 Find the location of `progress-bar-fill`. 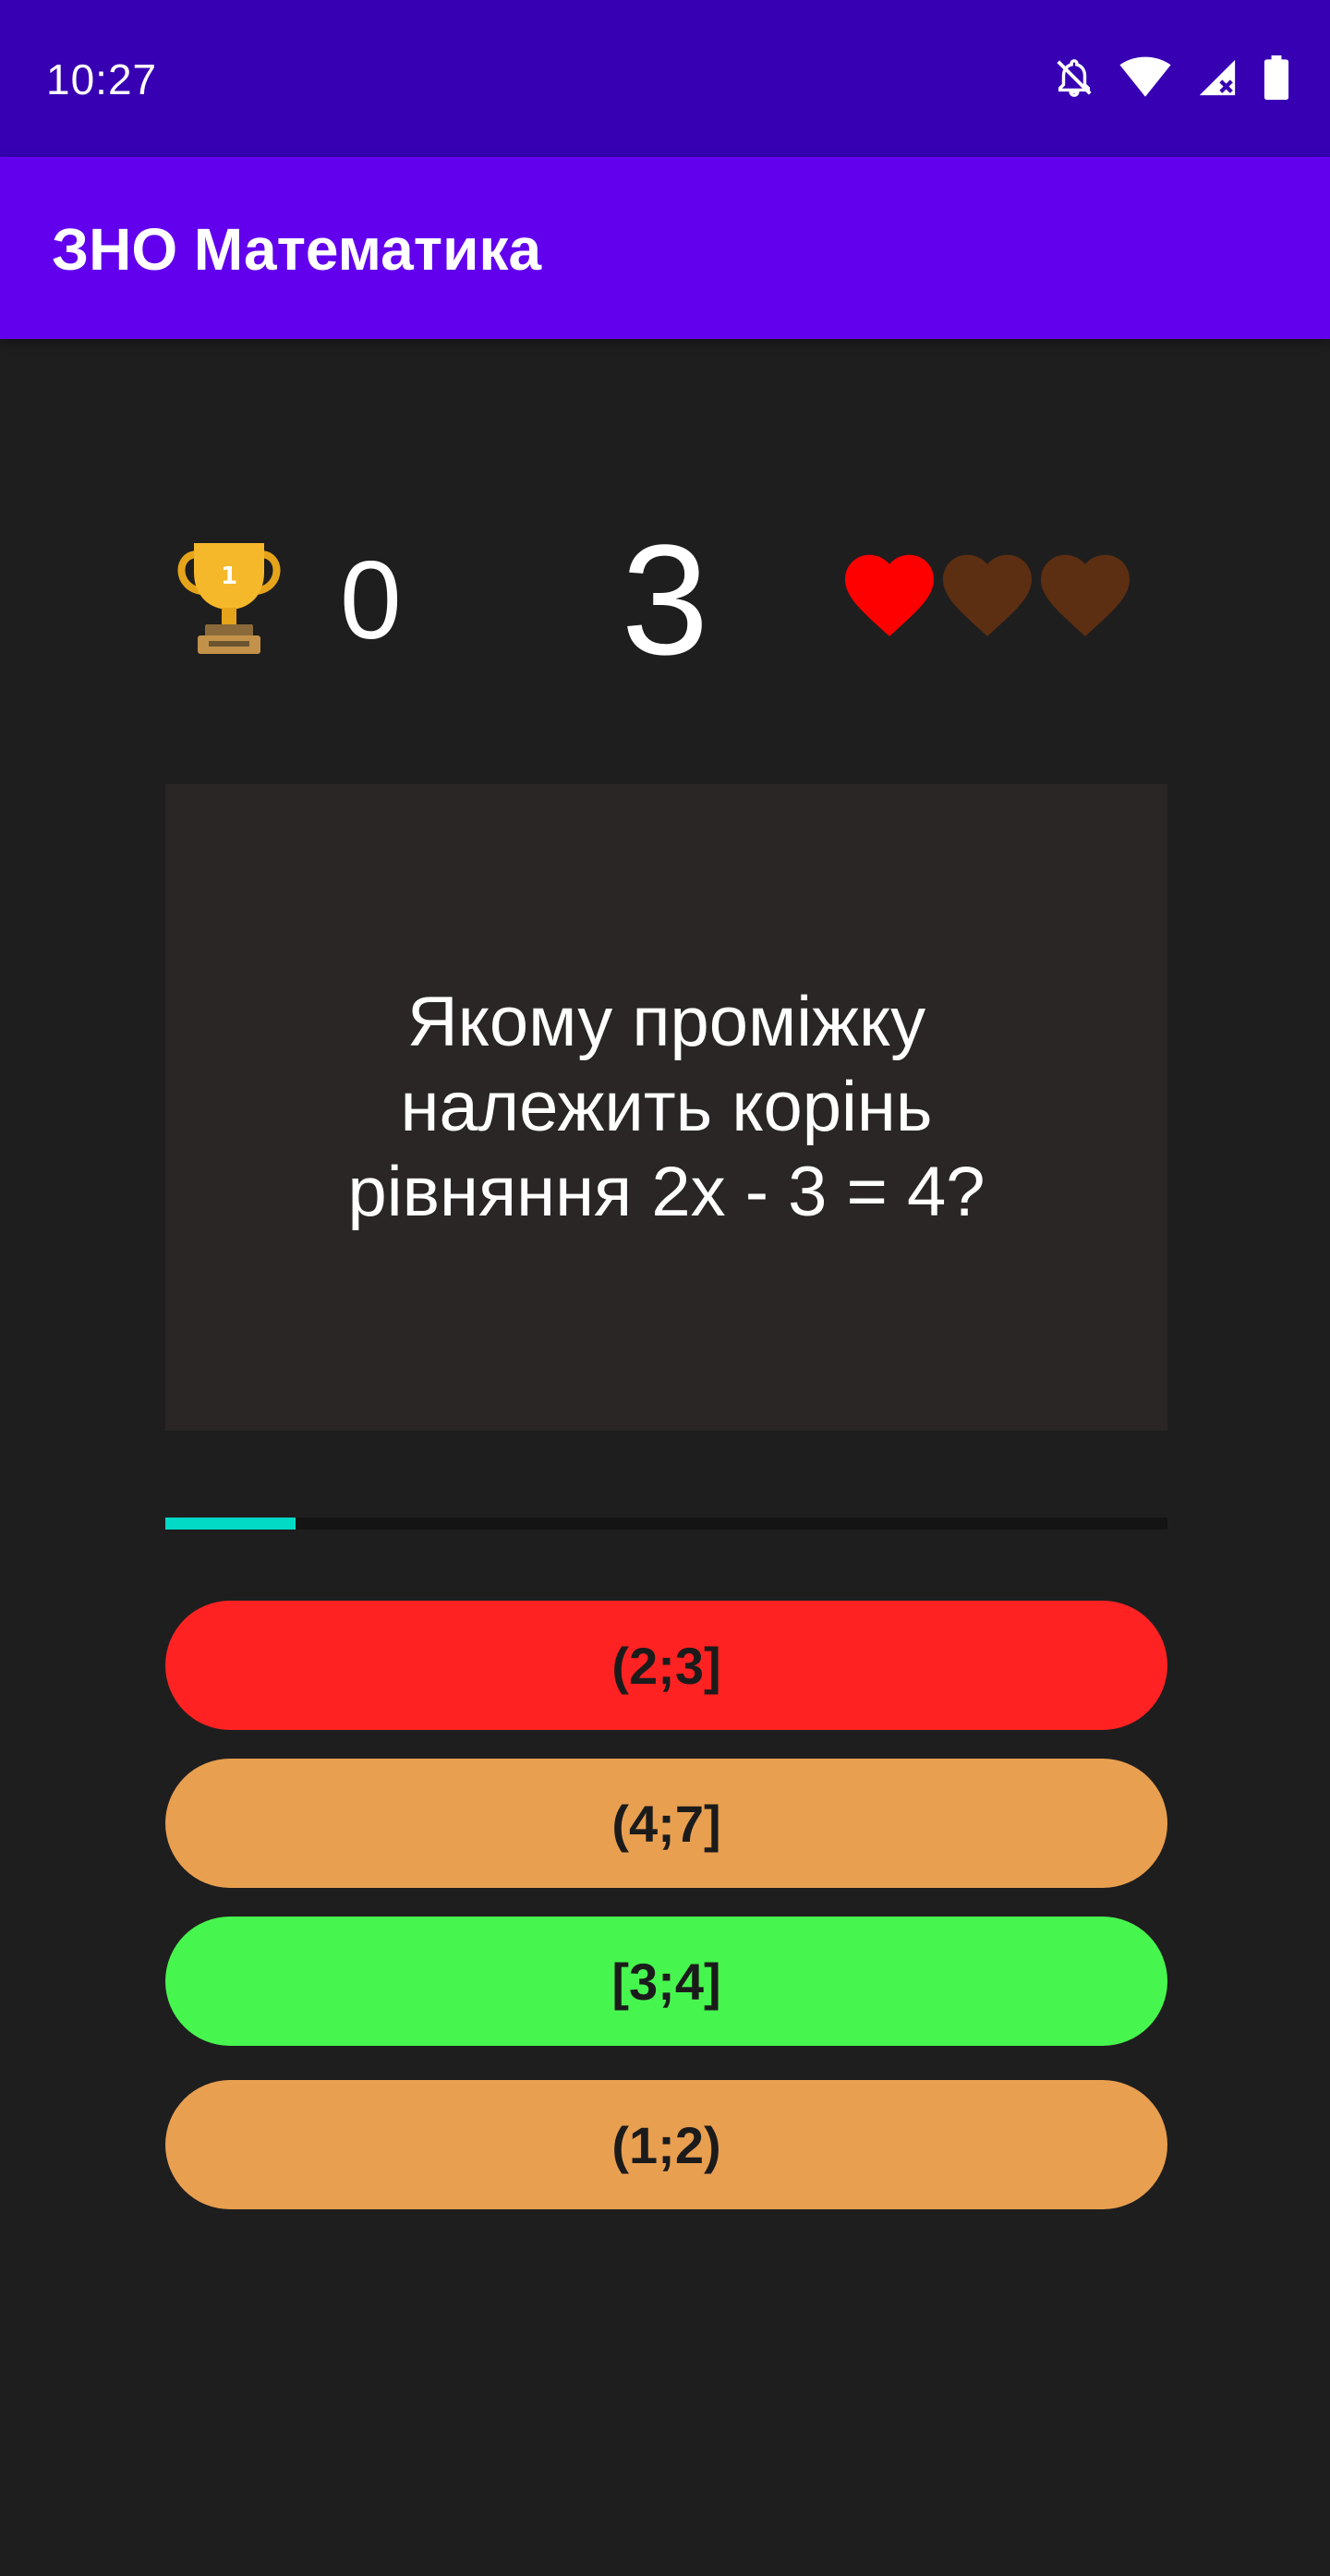

progress-bar-fill is located at coordinates (230, 1524).